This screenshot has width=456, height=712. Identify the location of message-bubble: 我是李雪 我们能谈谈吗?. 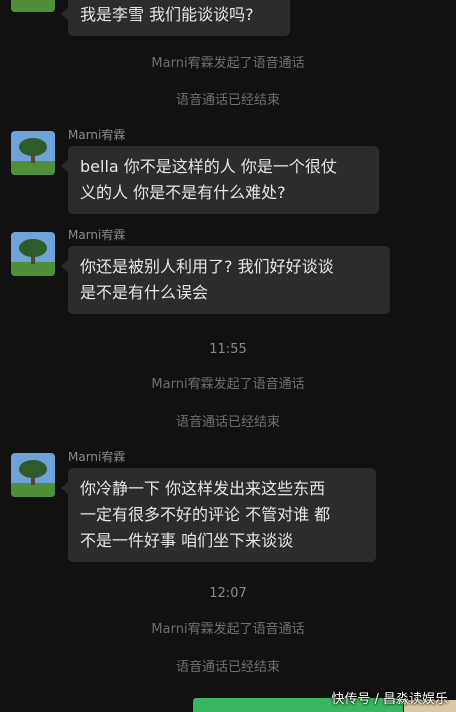
(175, 18).